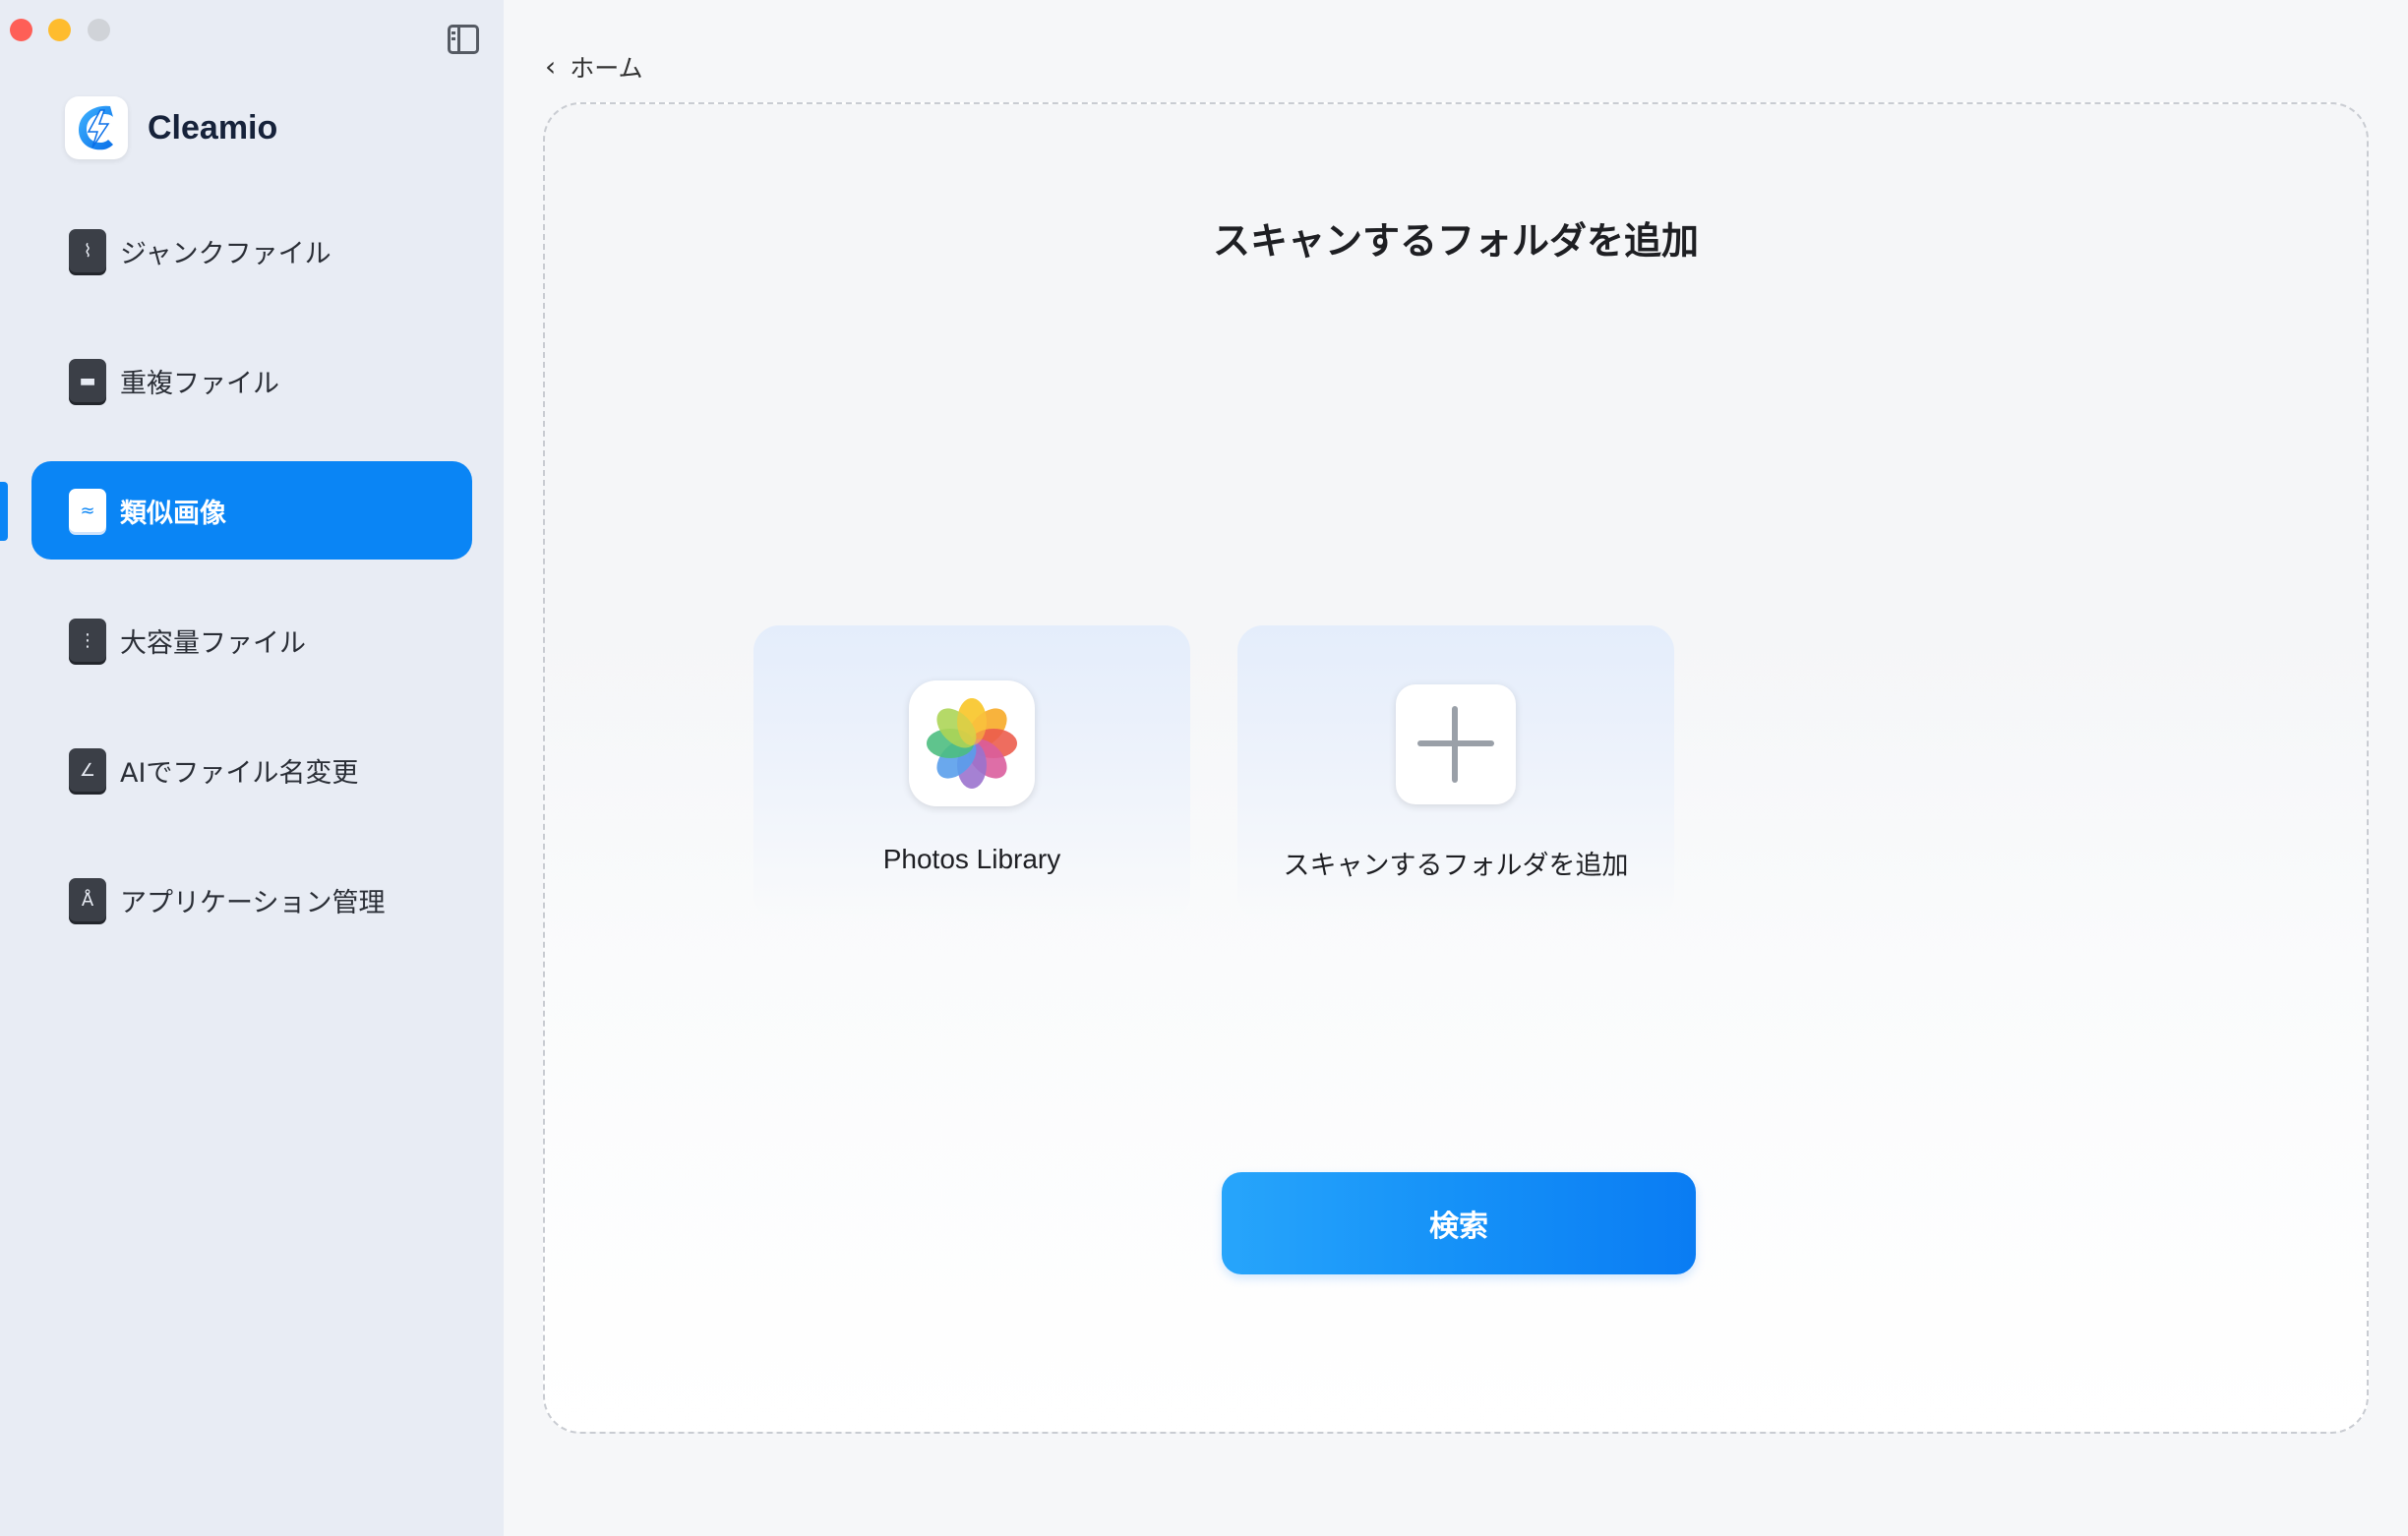 The width and height of the screenshot is (2408, 1536). I want to click on app-name: Cleamio, so click(213, 127).